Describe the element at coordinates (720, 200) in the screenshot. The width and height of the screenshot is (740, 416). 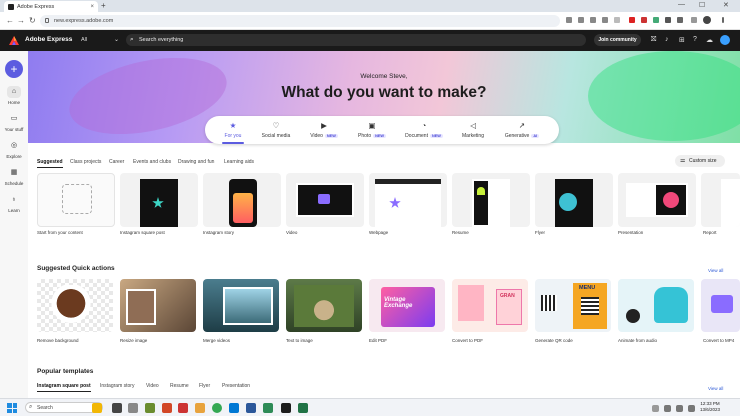
I see `template-card-report` at that location.